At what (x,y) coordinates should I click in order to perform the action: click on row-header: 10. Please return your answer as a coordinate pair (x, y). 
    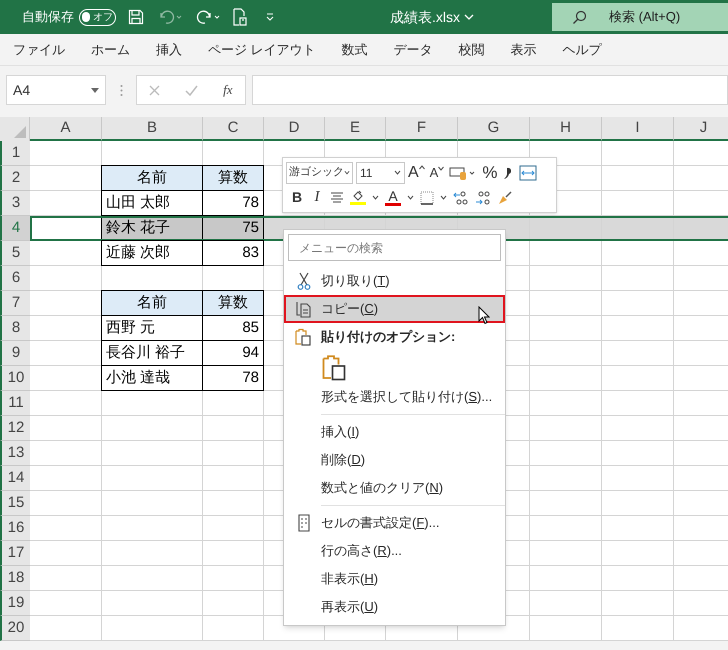
    Looking at the image, I should click on (15, 378).